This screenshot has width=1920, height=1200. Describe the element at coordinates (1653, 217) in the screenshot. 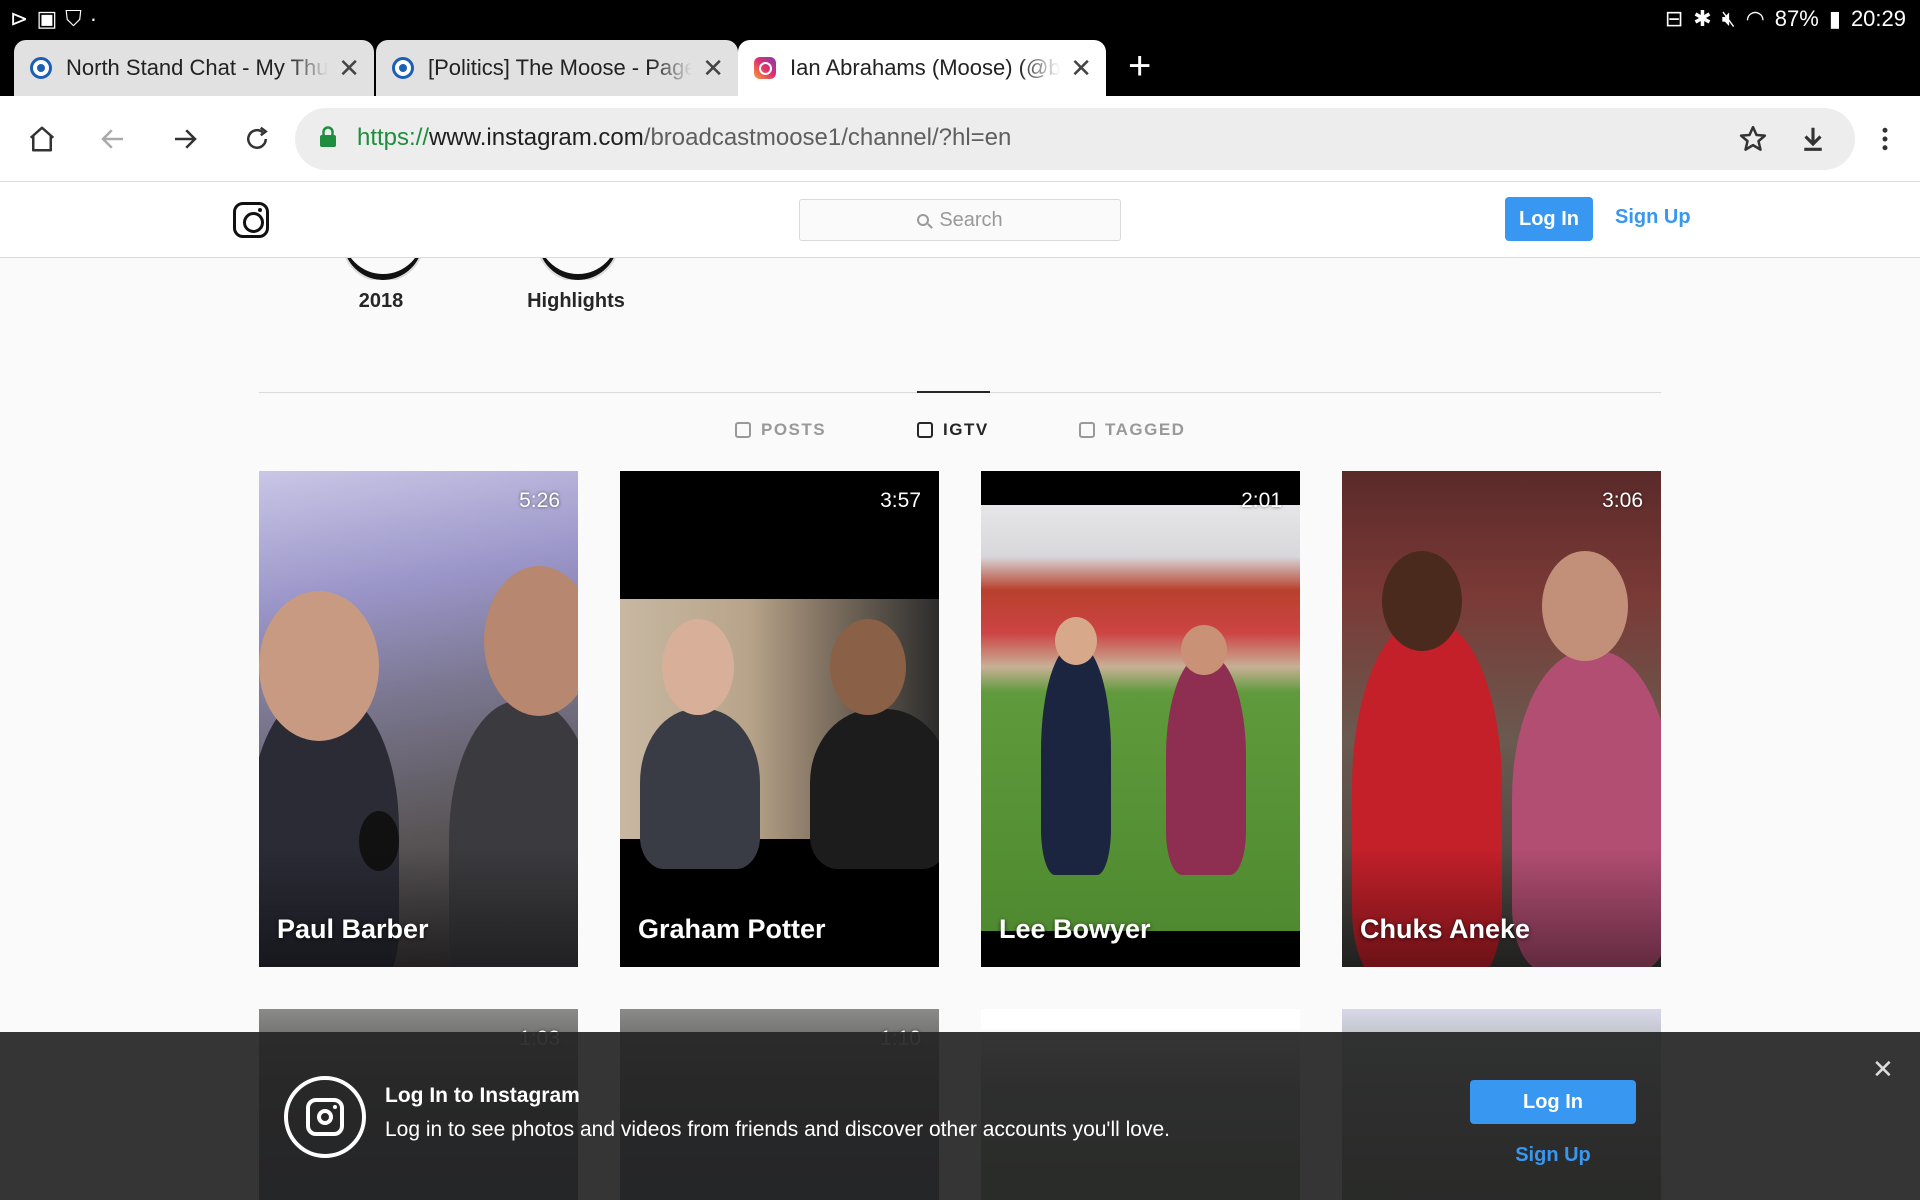

I see `signup-link: Sign Up` at that location.